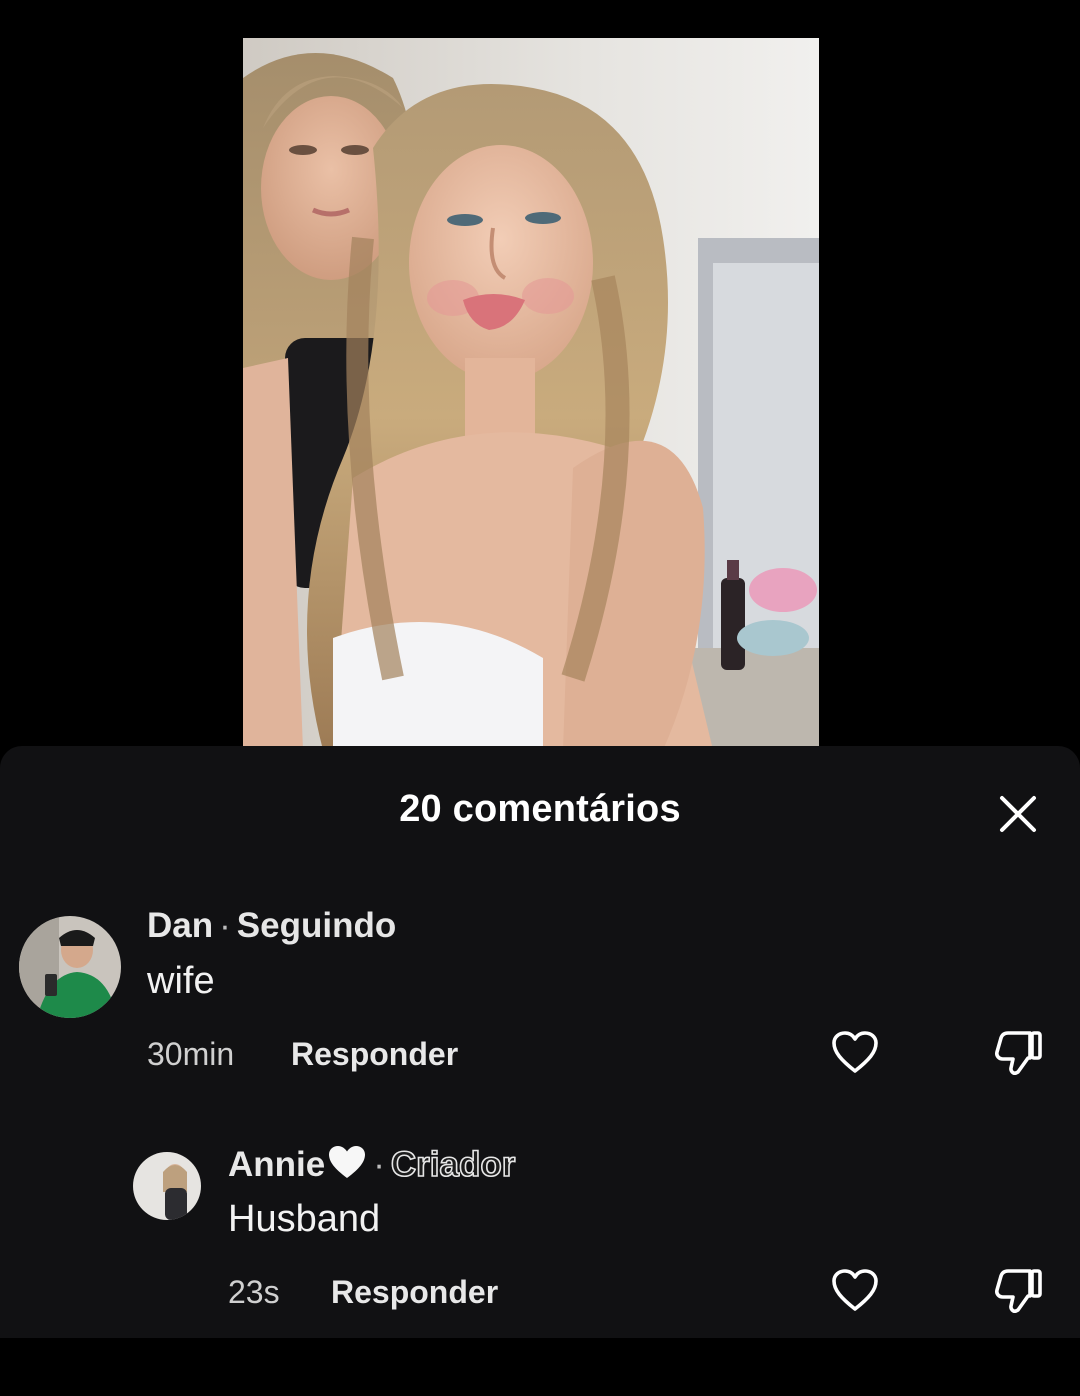  I want to click on comment-time: 23s, so click(254, 1292).